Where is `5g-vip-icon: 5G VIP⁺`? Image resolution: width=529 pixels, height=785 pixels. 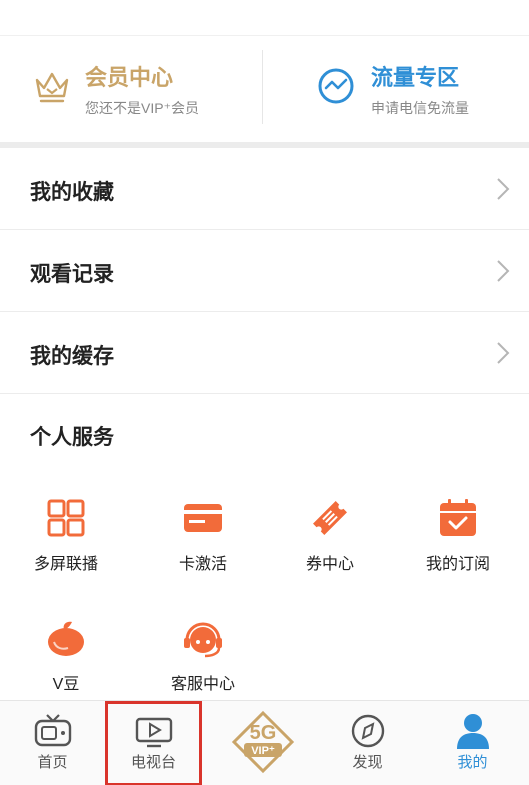 5g-vip-icon: 5G VIP⁺ is located at coordinates (263, 742).